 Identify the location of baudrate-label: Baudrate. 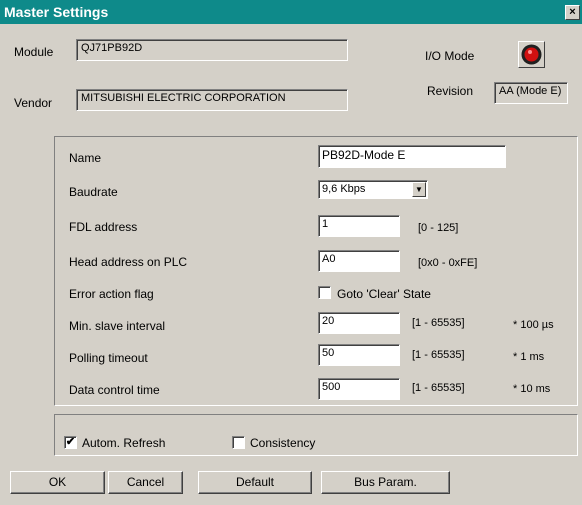
(93, 192).